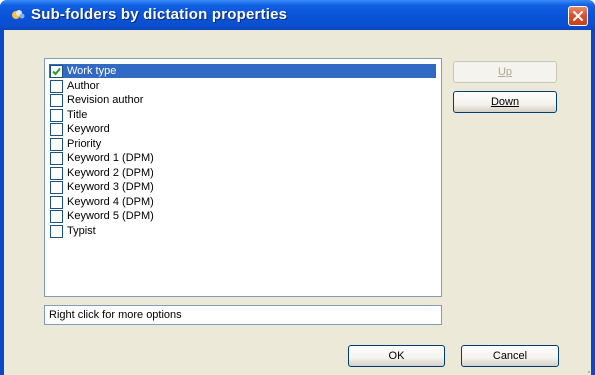  Describe the element at coordinates (242, 231) in the screenshot. I see `list-item: Typist` at that location.